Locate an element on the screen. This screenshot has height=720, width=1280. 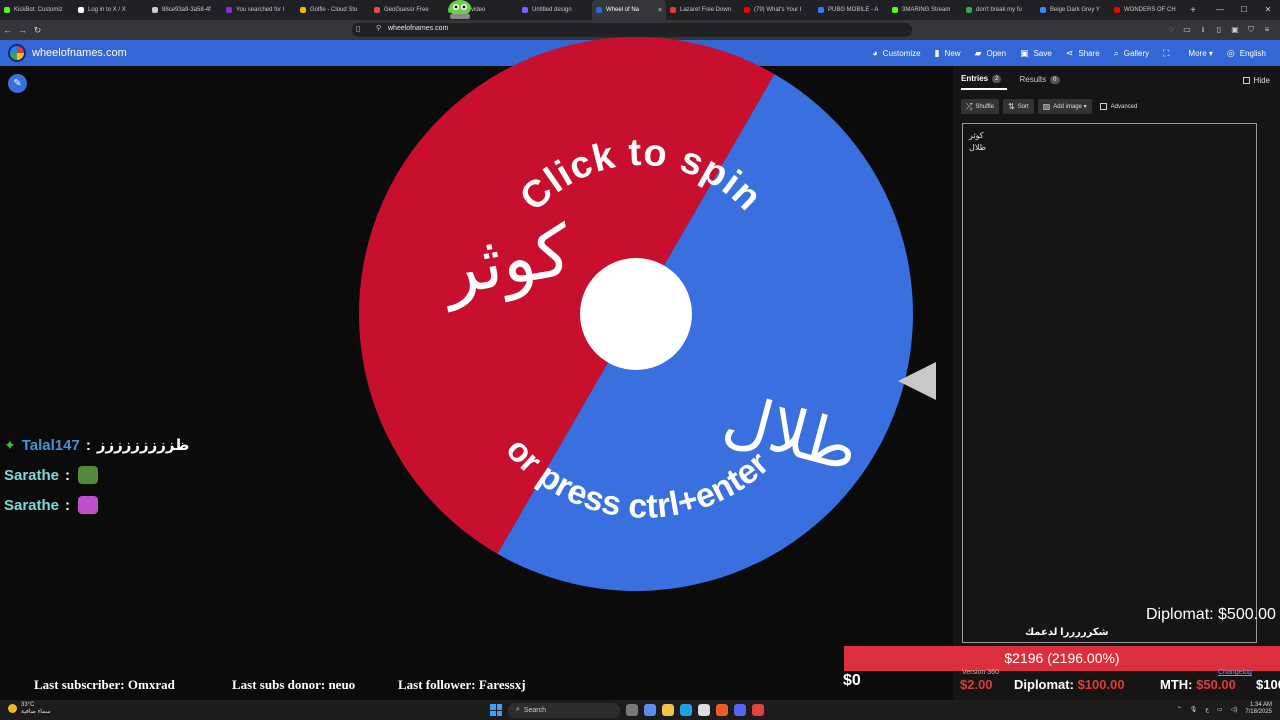
close-window-button: ✕ is located at coordinates (1268, 10).